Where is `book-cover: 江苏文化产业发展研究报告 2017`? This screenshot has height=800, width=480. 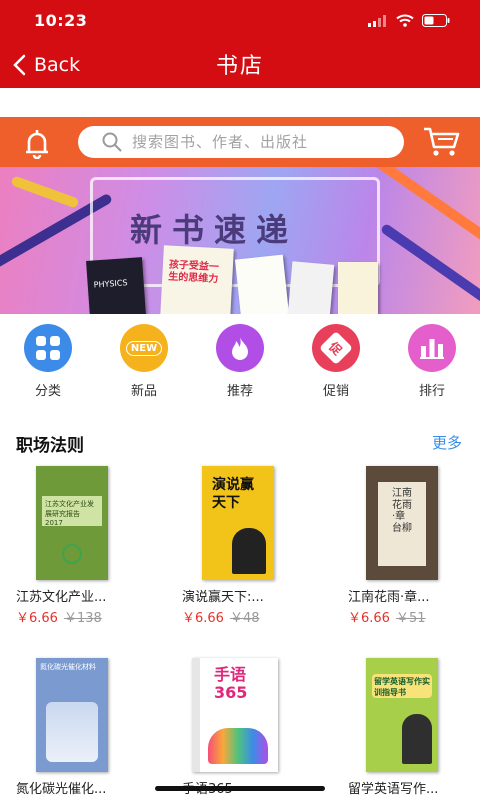
book-cover: 江苏文化产业发展研究报告 2017 is located at coordinates (72, 523).